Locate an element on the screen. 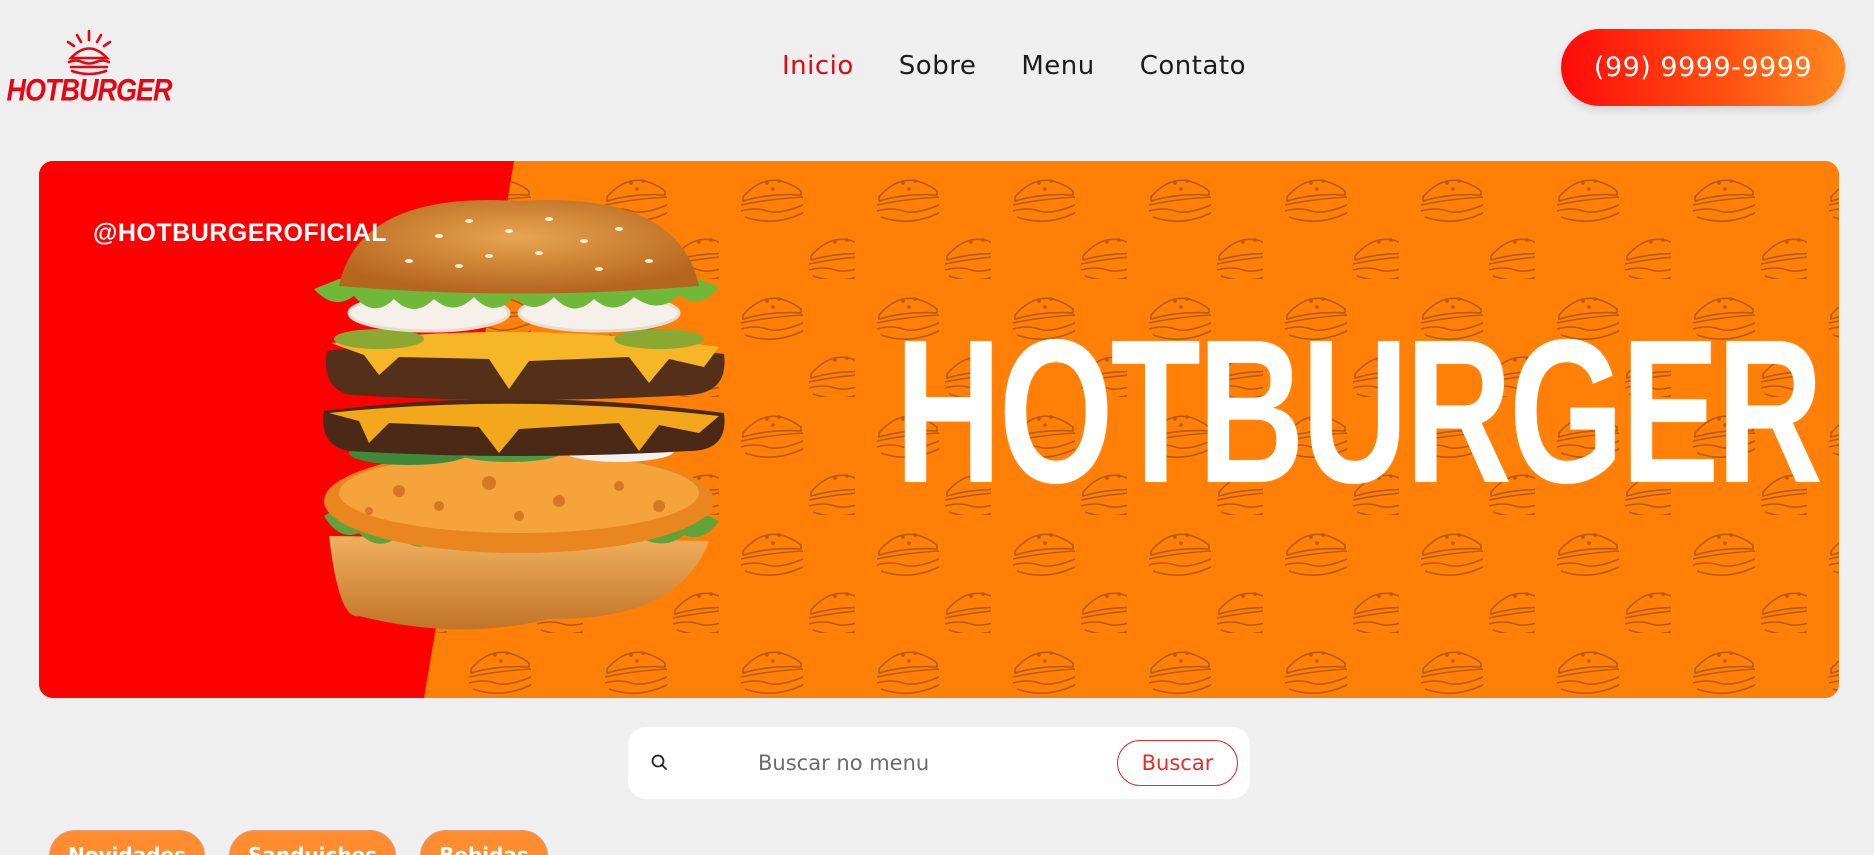 The image size is (1874, 855). search-bar: Buscar is located at coordinates (939, 763).